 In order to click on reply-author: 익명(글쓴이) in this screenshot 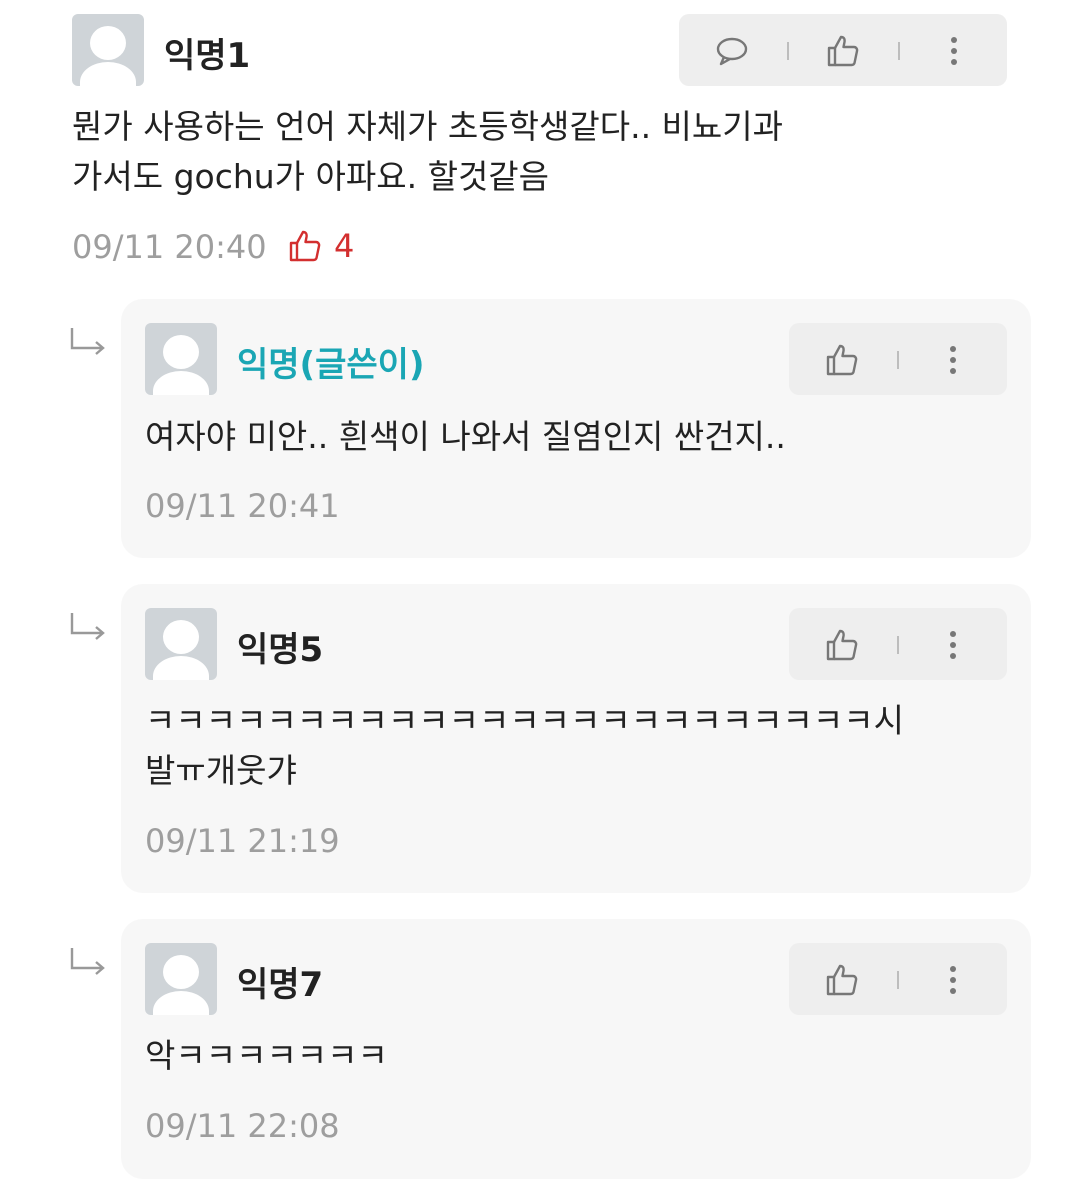, I will do `click(331, 365)`.